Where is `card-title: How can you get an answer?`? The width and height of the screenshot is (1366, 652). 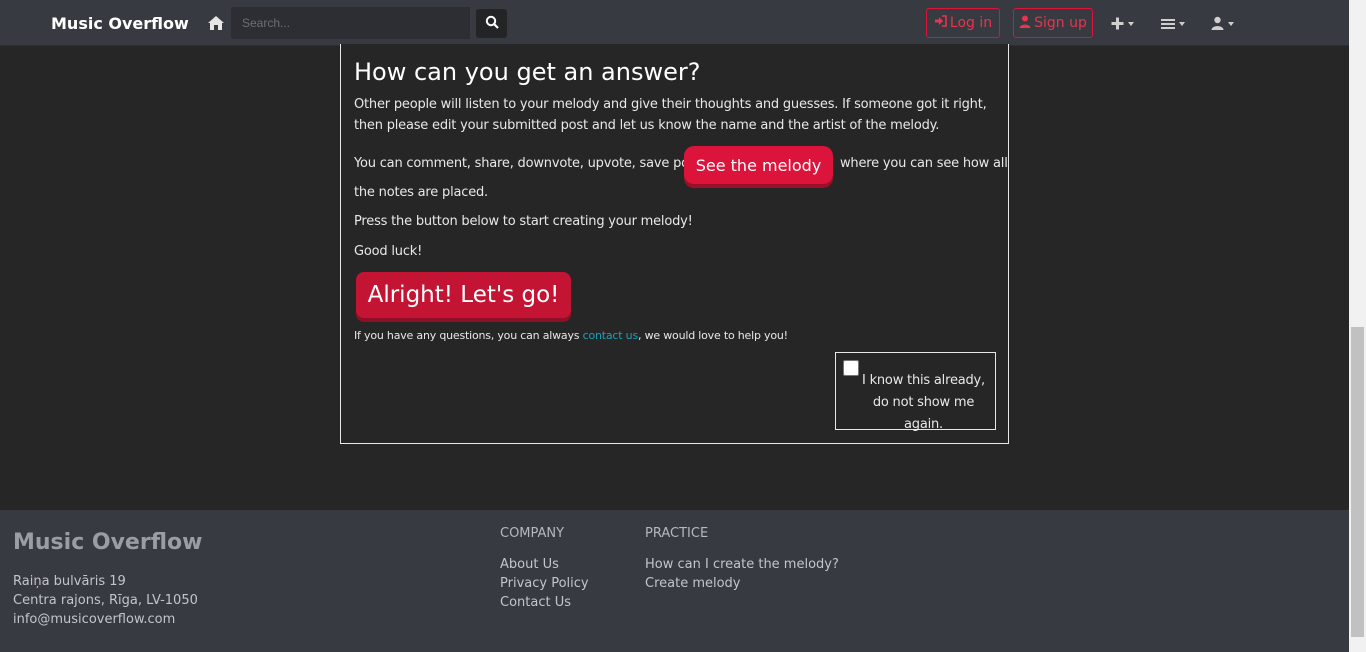 card-title: How can you get an answer? is located at coordinates (527, 72).